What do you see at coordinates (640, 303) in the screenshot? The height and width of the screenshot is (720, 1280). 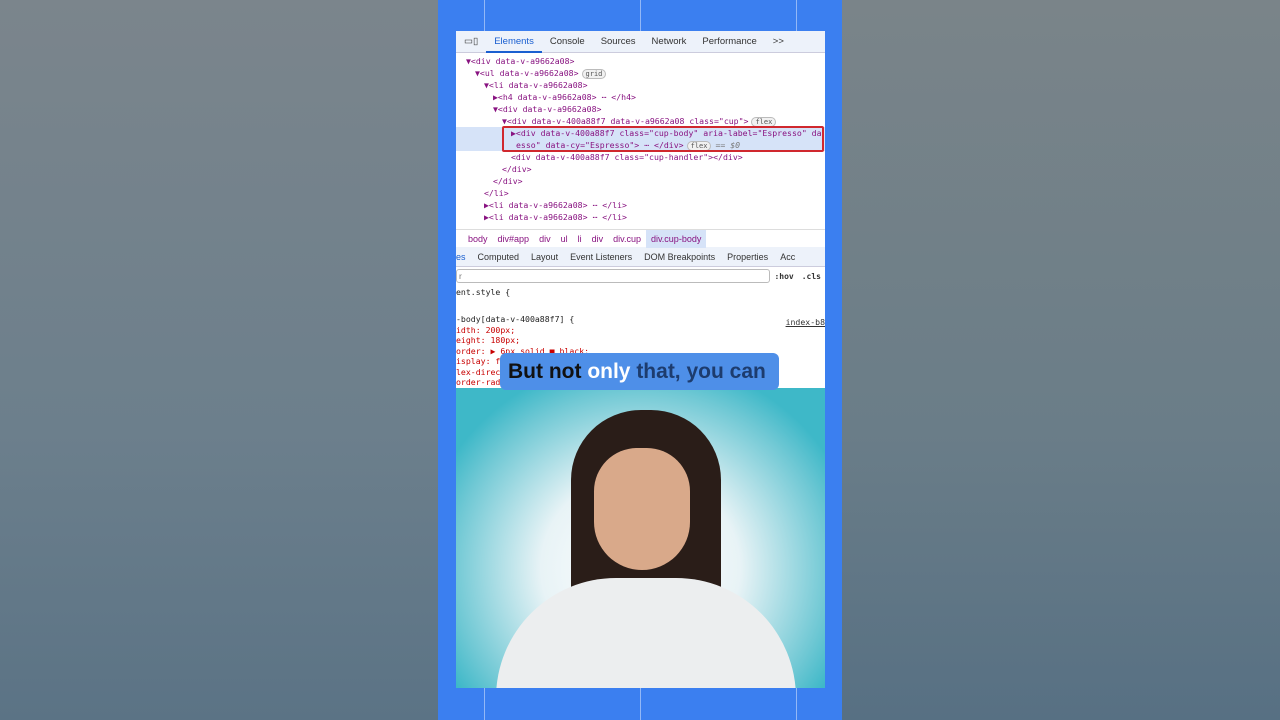 I see `css-line` at bounding box center [640, 303].